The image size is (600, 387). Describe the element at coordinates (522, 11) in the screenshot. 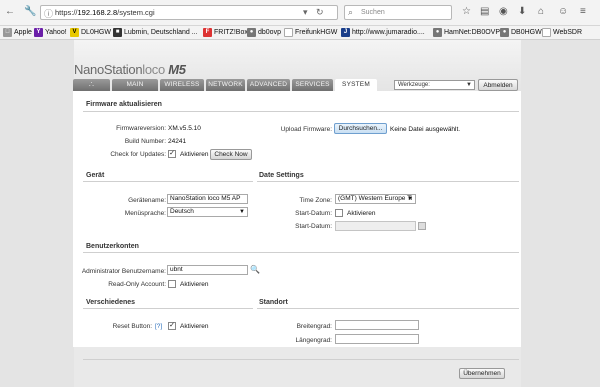

I see `download-icon: ⬇` at that location.